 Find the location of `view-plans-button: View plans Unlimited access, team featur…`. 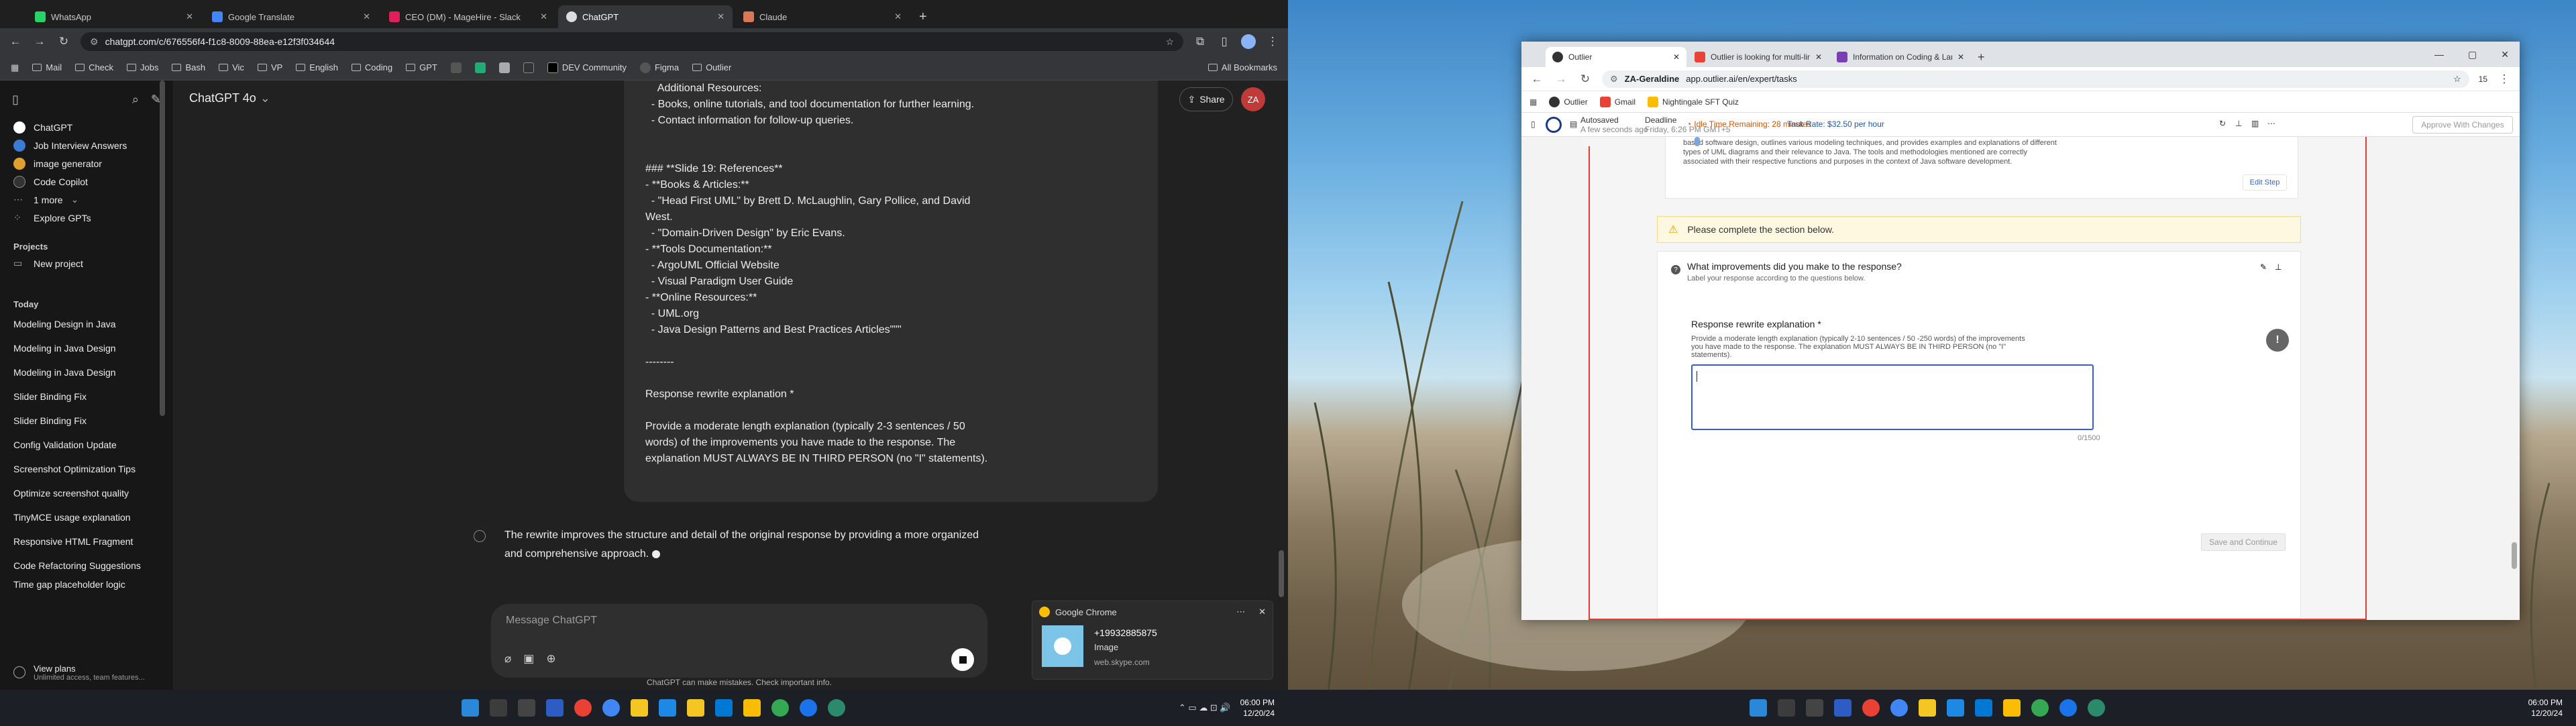

view-plans-button: View plans Unlimited access, team featur… is located at coordinates (86, 673).